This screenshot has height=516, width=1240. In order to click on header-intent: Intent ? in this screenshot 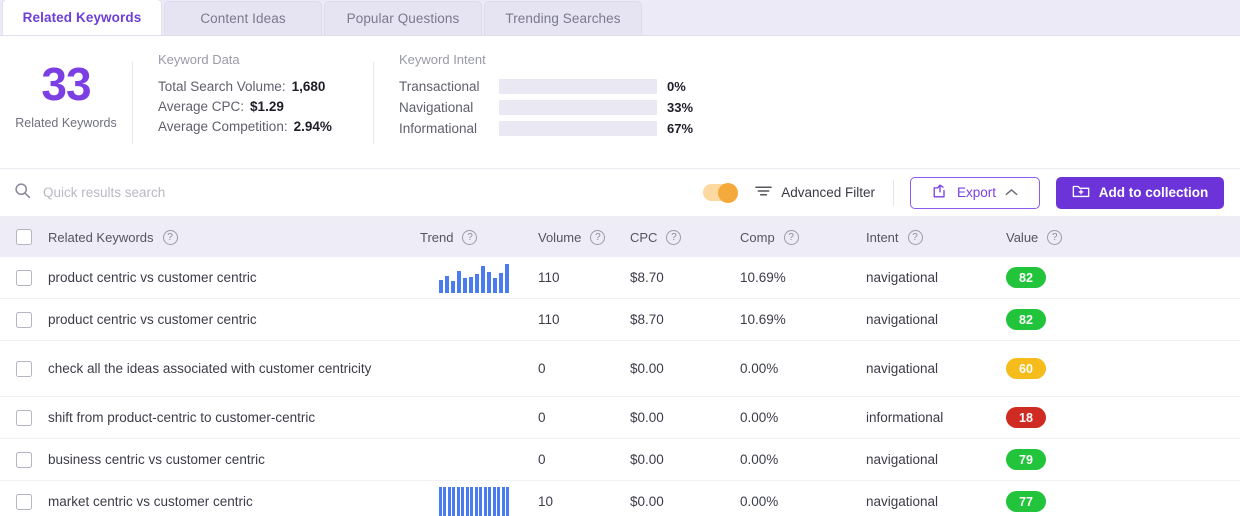, I will do `click(936, 237)`.